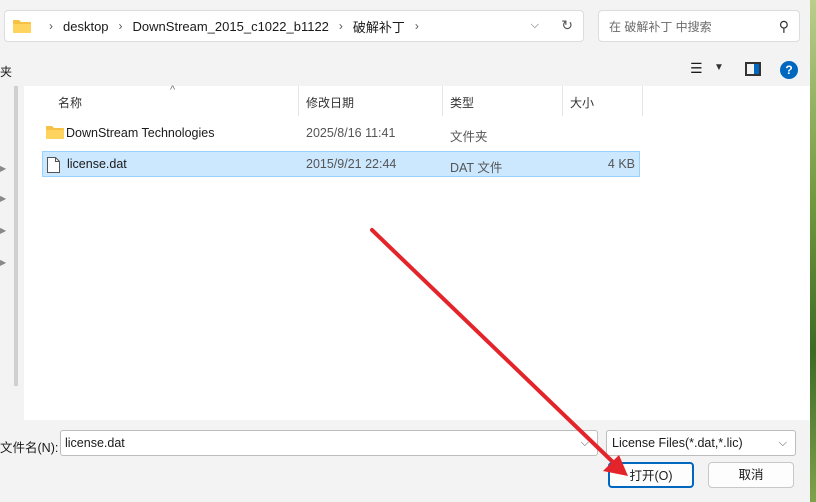  What do you see at coordinates (696, 68) in the screenshot?
I see `list-view-icon: ☰` at bounding box center [696, 68].